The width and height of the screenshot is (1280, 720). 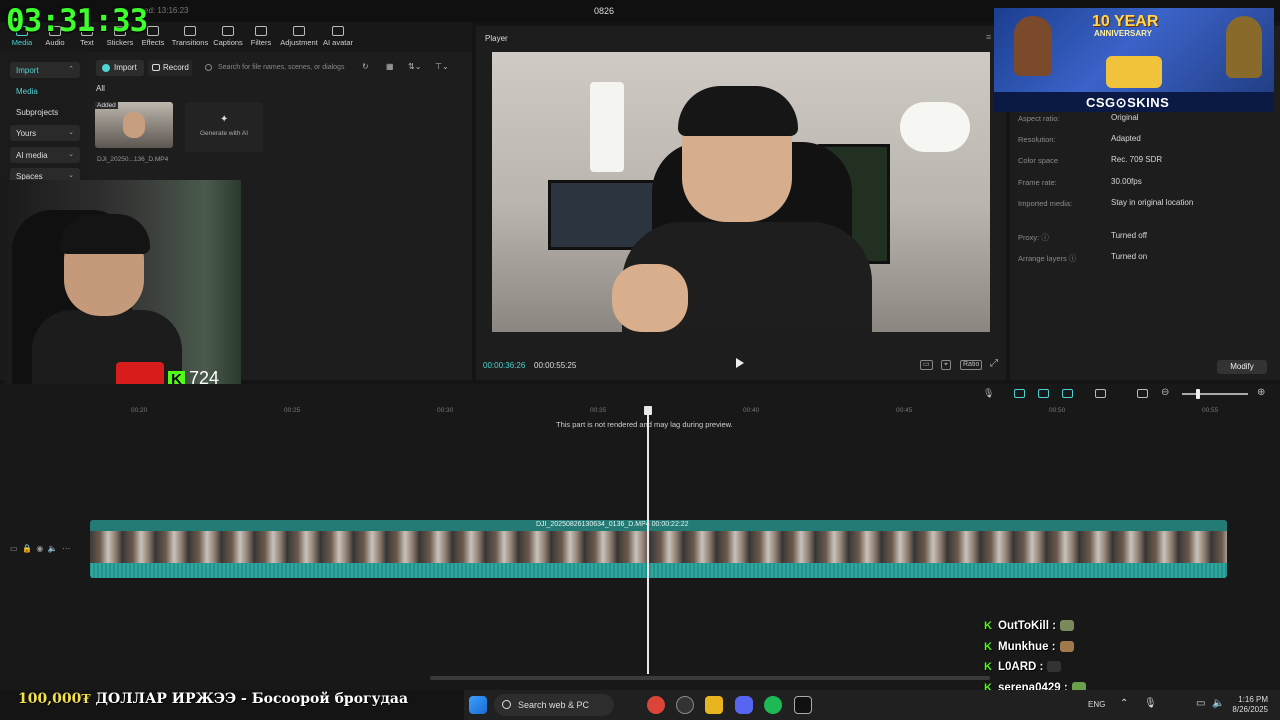 I want to click on ruler-tick: 00:25, so click(x=292, y=410).